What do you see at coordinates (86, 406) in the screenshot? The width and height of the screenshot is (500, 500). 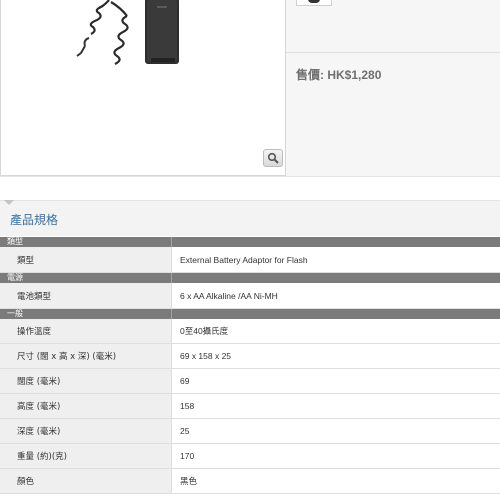 I see `spec-label: 高度 (毫米)` at bounding box center [86, 406].